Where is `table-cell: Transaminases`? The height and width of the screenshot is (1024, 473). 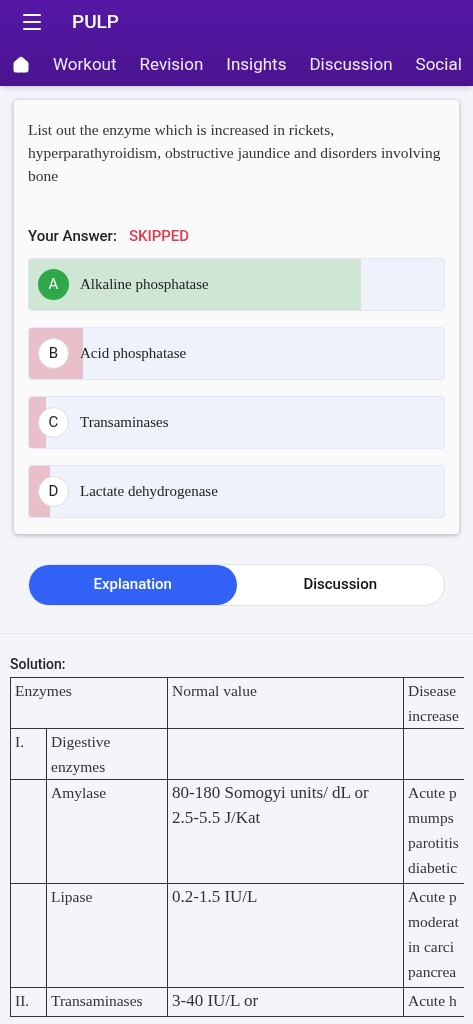
table-cell: Transaminases is located at coordinates (97, 1000).